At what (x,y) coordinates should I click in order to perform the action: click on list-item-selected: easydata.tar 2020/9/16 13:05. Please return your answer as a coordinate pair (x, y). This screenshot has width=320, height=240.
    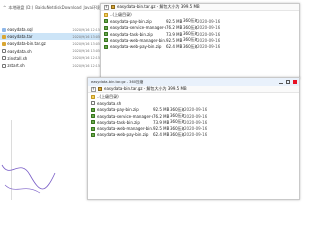
    Looking at the image, I should click on (50, 37).